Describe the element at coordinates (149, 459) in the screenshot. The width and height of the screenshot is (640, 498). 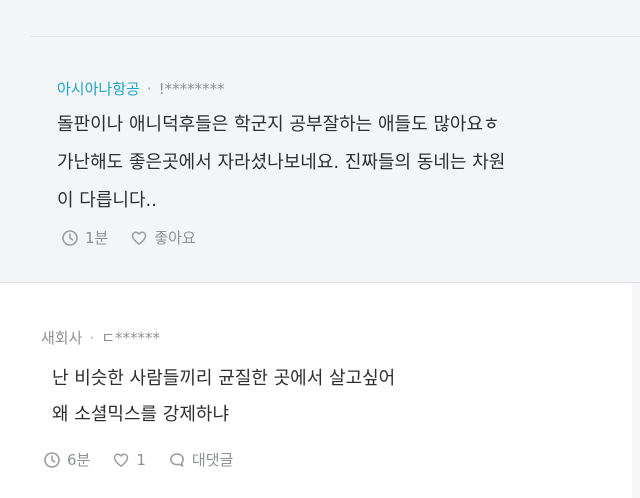
I see `comment-actions: 6분 1 대댓글` at that location.